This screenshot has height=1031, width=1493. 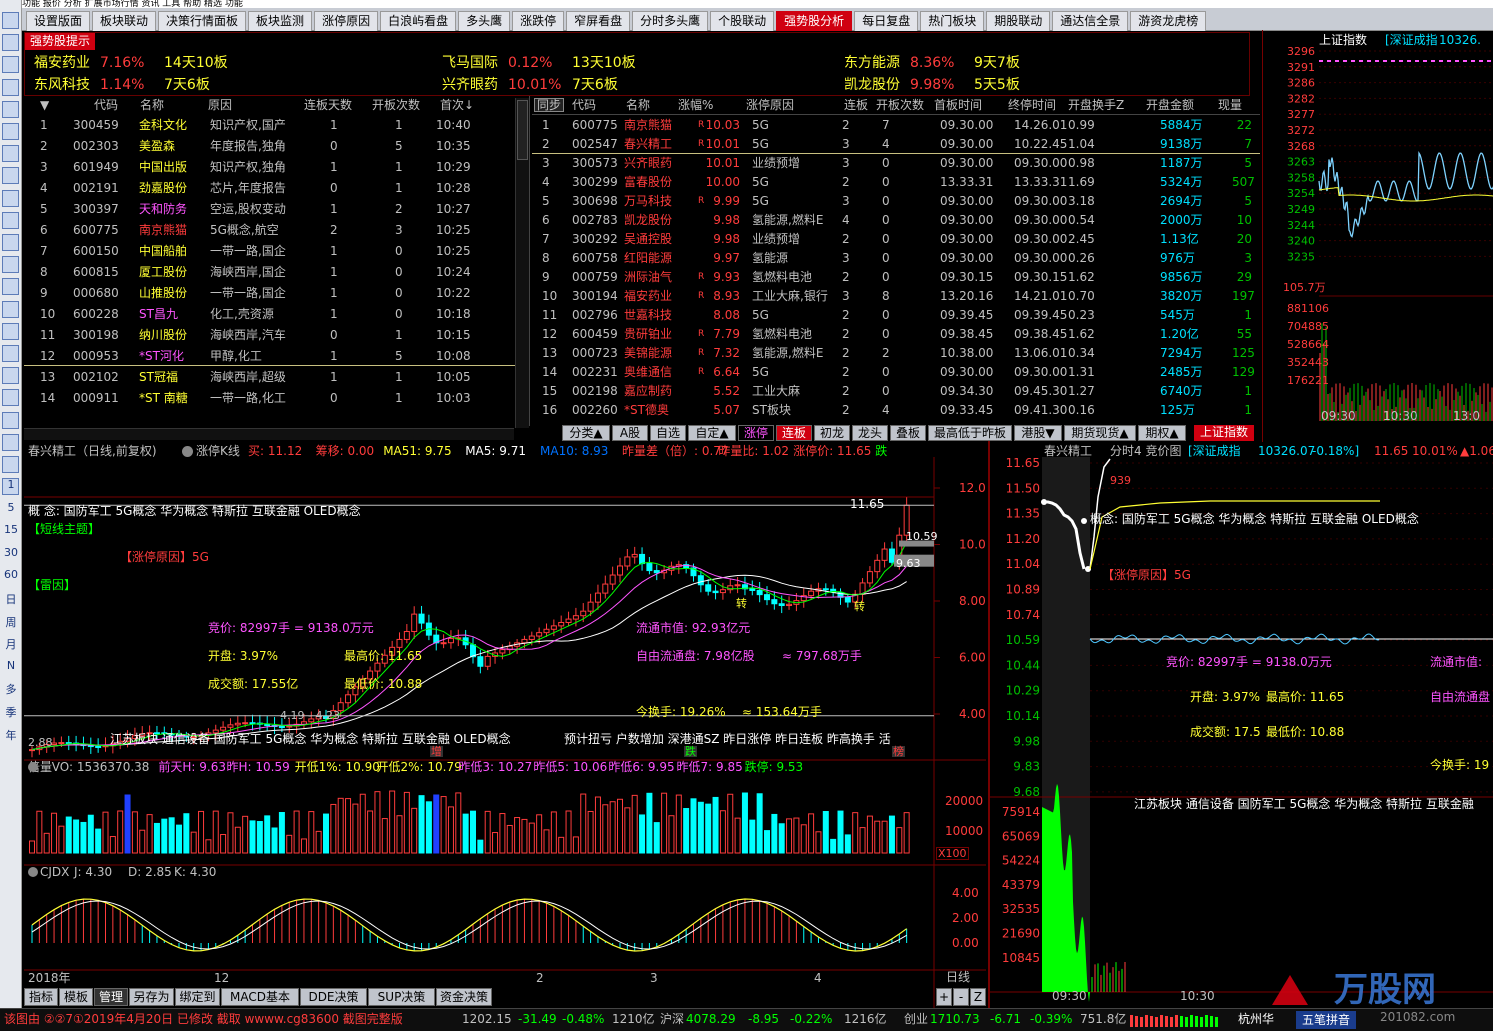 What do you see at coordinates (1096, 105) in the screenshot?
I see `quote-col-header: 开盘换手Z` at bounding box center [1096, 105].